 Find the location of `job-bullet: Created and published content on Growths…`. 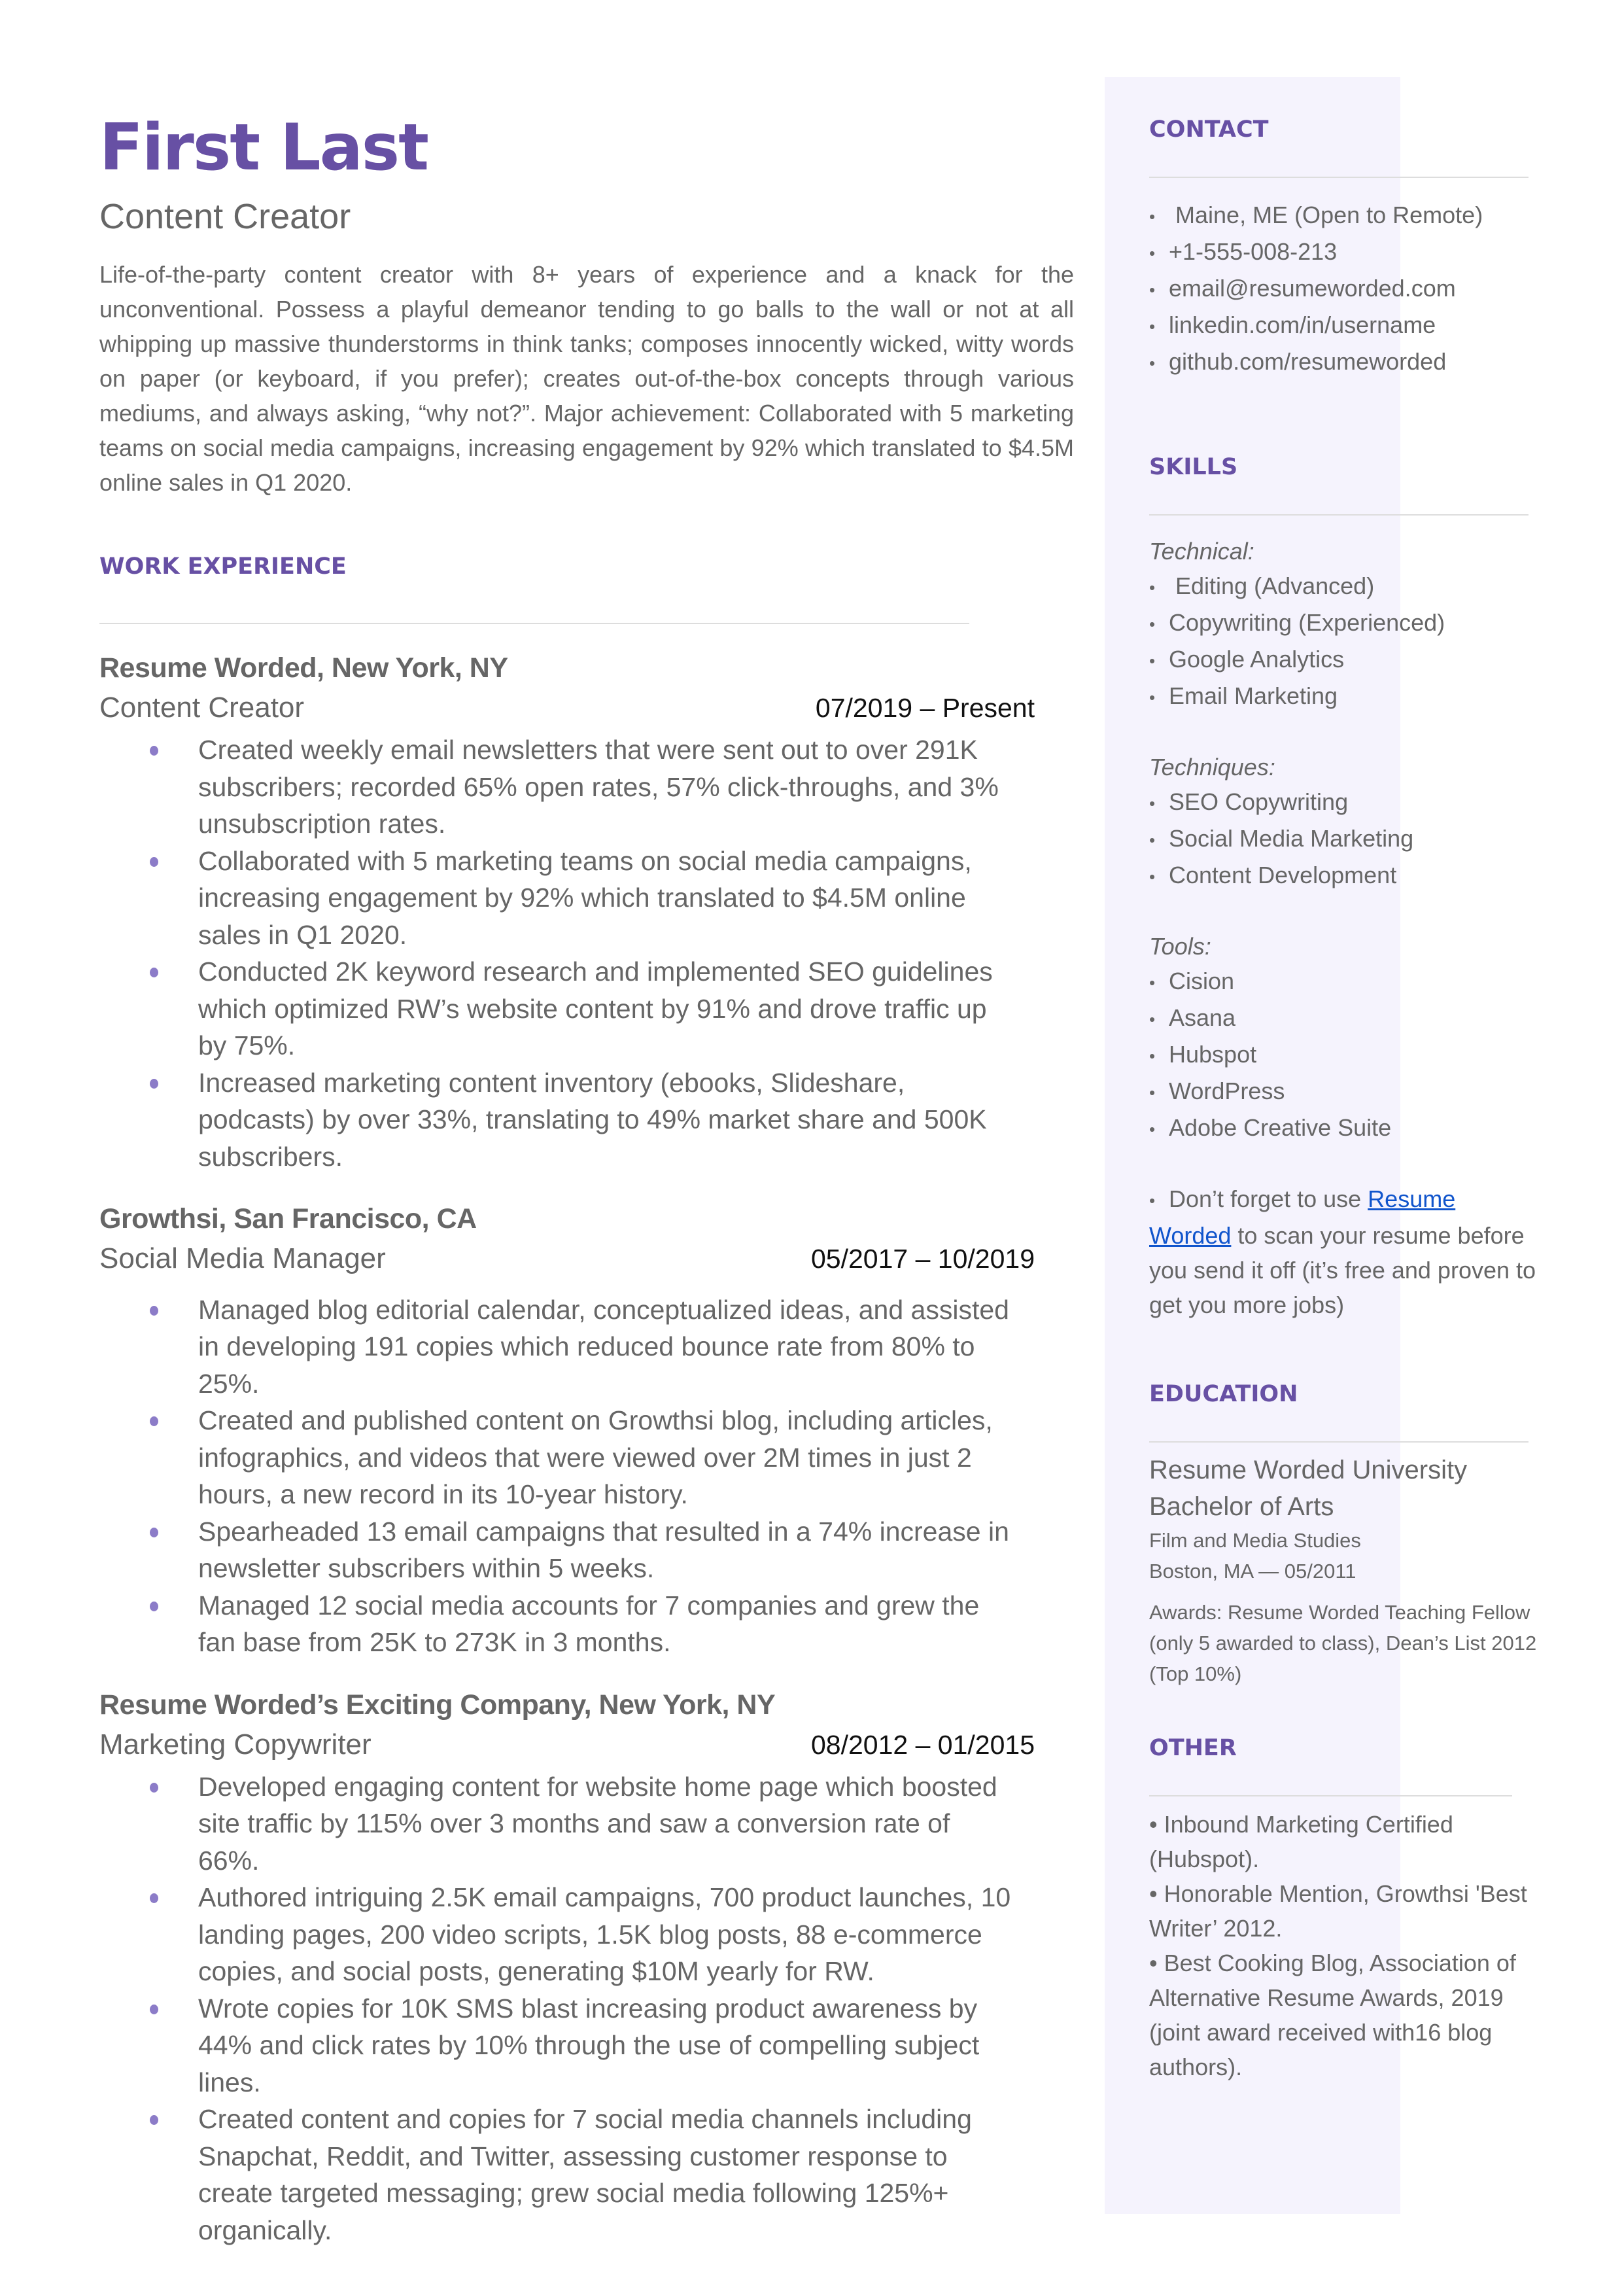

job-bullet: Created and published content on Growths… is located at coordinates (557, 1457).